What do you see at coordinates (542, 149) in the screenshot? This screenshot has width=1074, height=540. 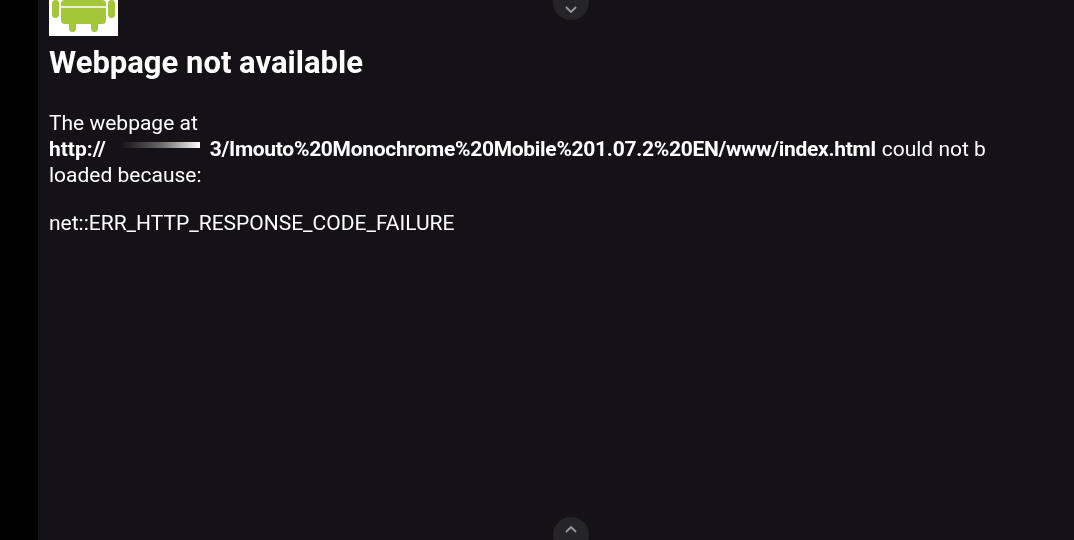 I see `url-path: 3/Imouto%20Monochrome%20Mobile%201.07.2%20EN/www/index.html` at bounding box center [542, 149].